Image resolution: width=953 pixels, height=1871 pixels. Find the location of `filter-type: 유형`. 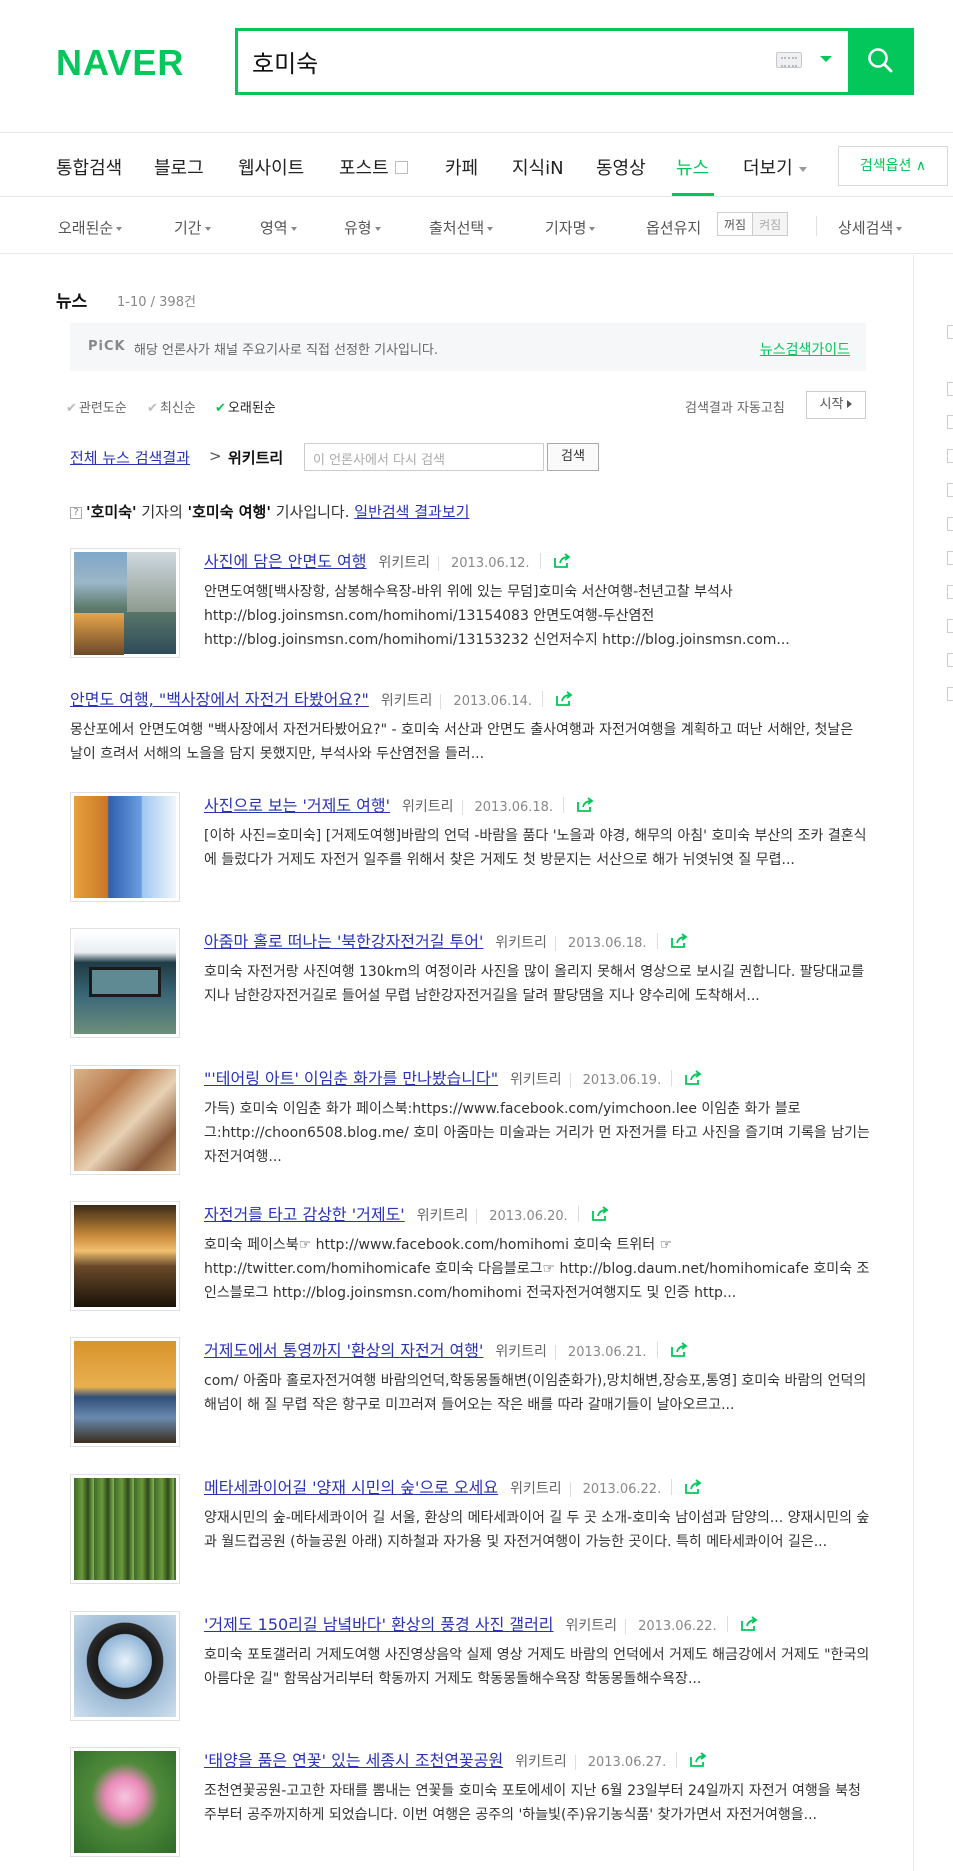

filter-type: 유형 is located at coordinates (362, 227).